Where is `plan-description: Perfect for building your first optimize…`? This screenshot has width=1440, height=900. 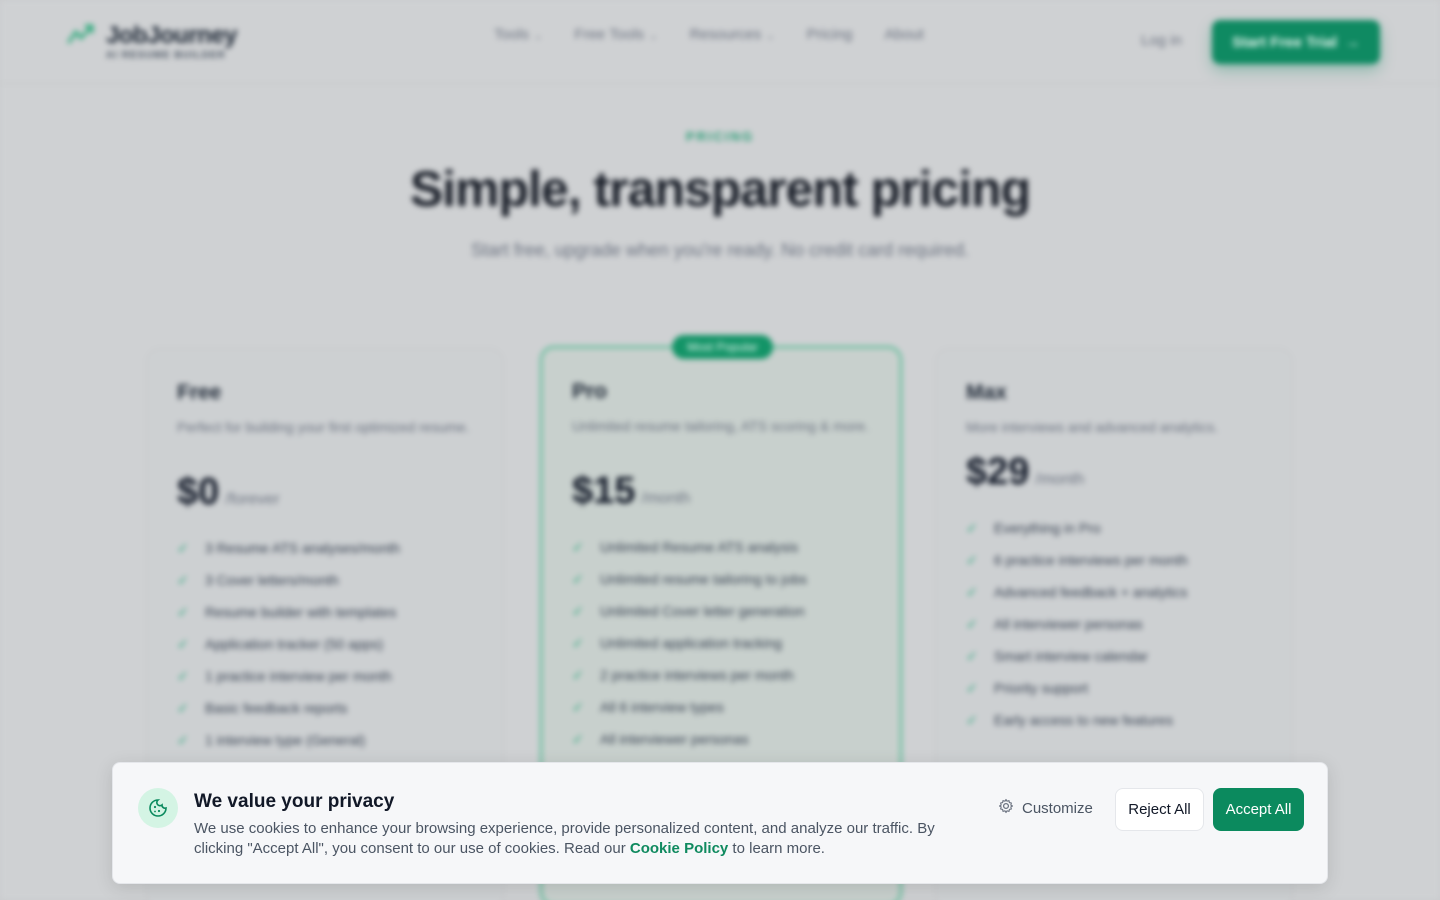 plan-description: Perfect for building your first optimize… is located at coordinates (323, 427).